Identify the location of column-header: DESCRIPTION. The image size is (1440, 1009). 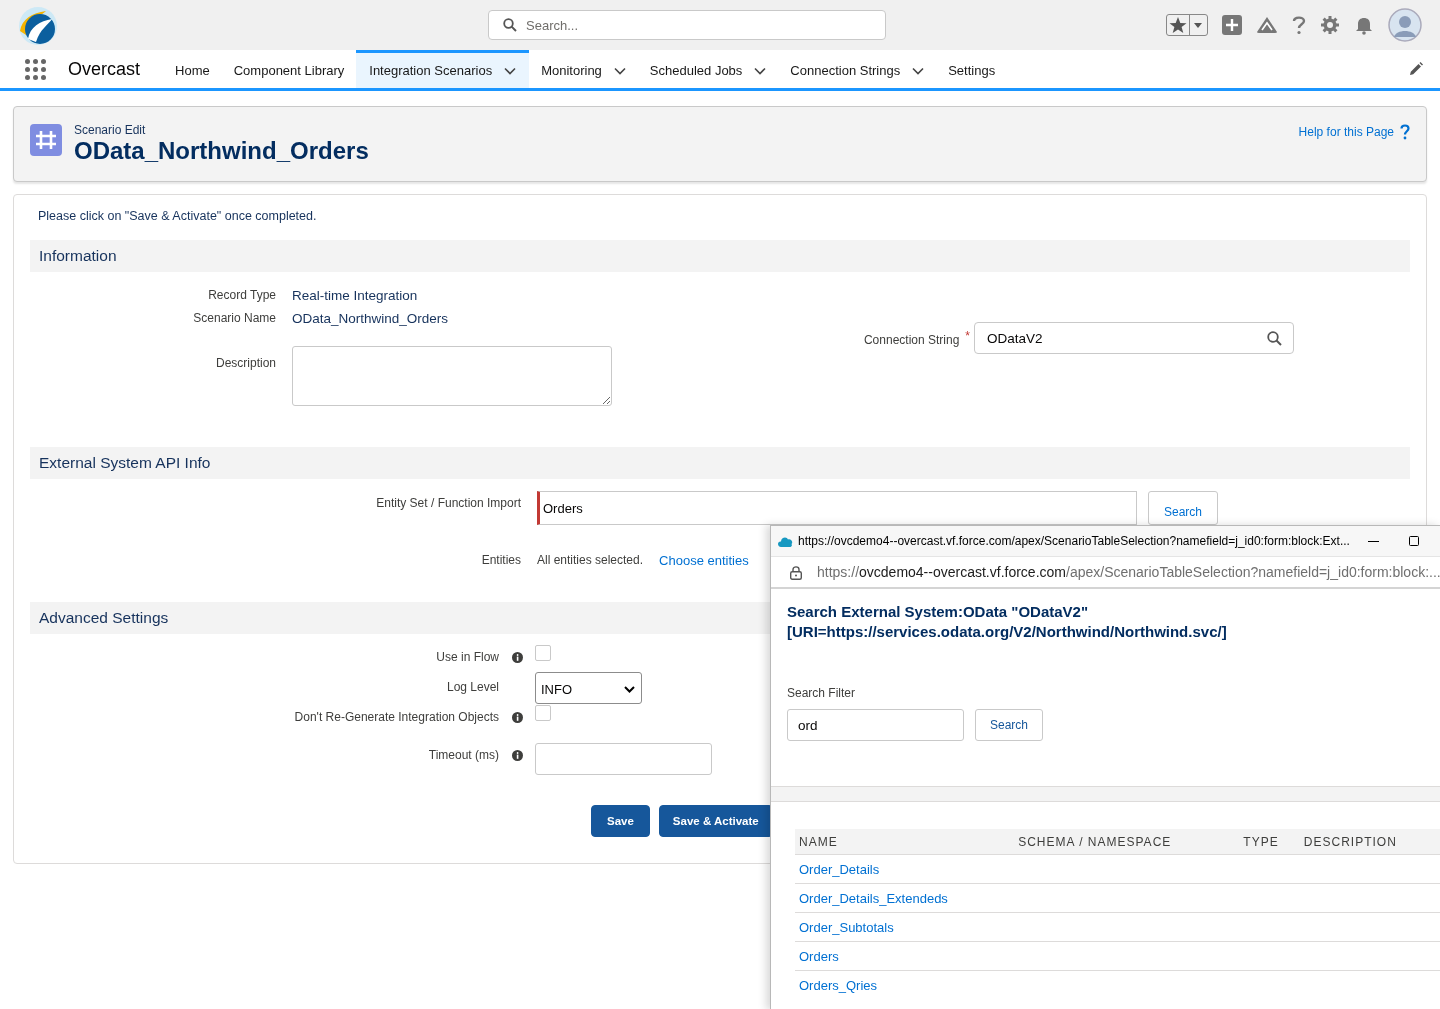
(1369, 842).